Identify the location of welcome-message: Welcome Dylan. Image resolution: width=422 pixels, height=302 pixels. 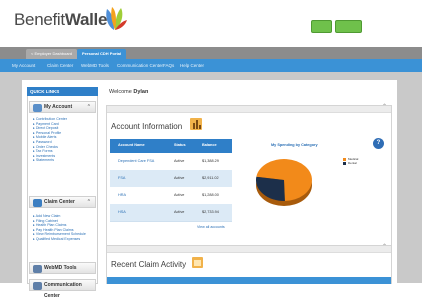
(129, 92).